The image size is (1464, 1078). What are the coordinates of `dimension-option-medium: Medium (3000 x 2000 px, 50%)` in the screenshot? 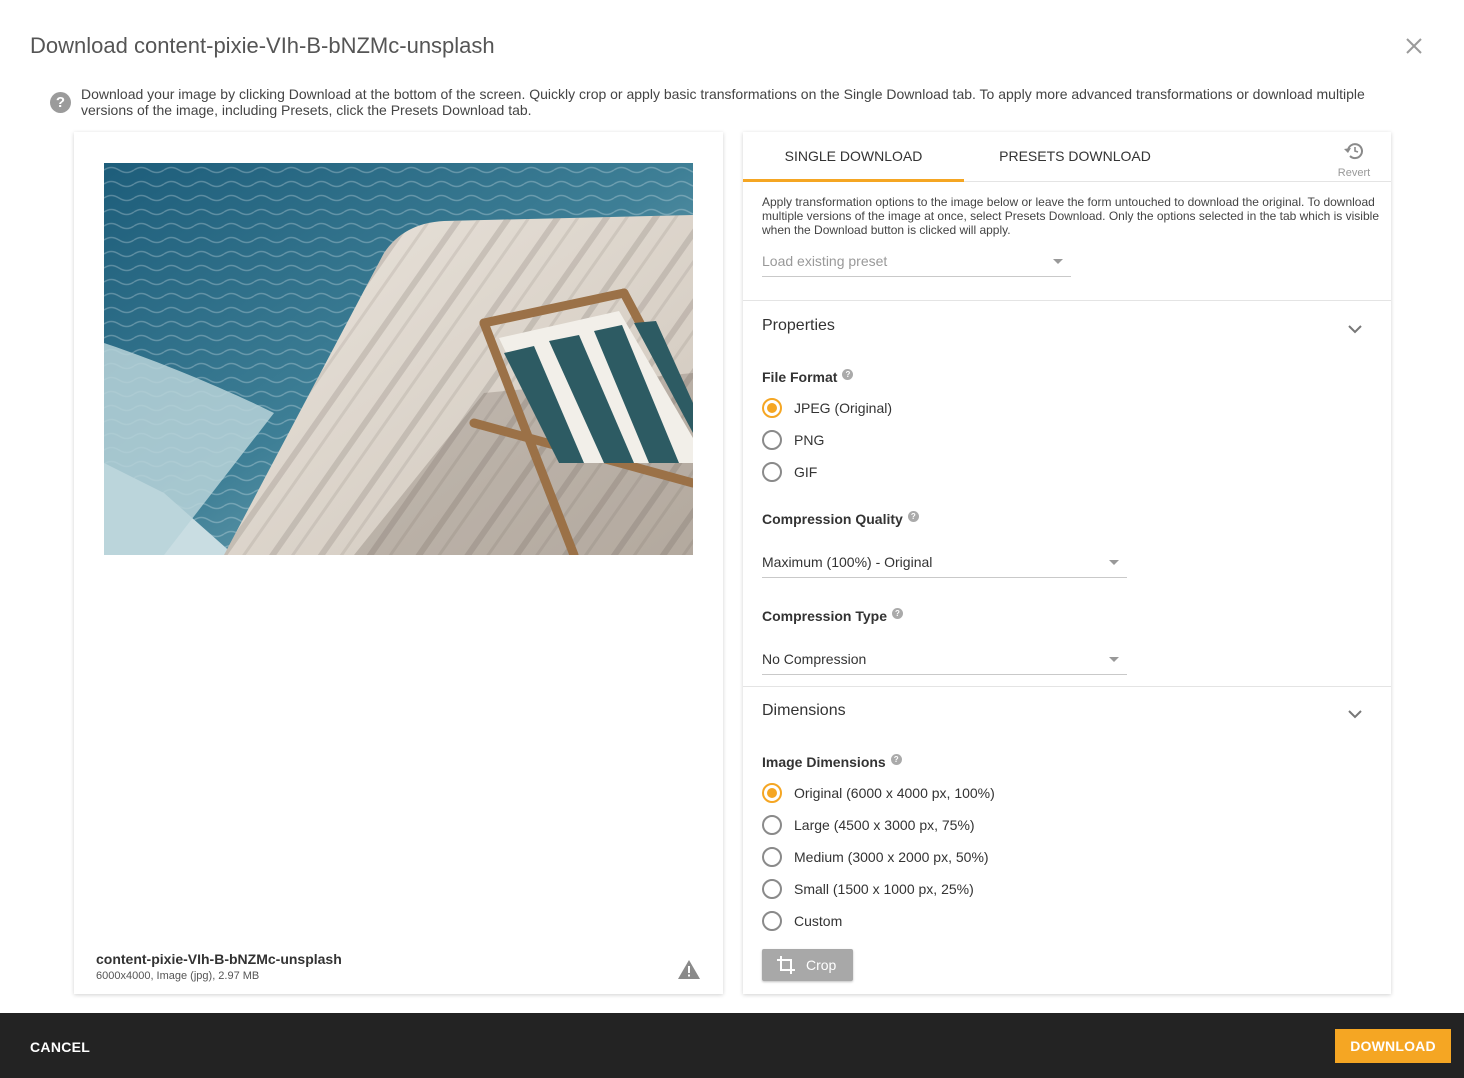 It's located at (875, 857).